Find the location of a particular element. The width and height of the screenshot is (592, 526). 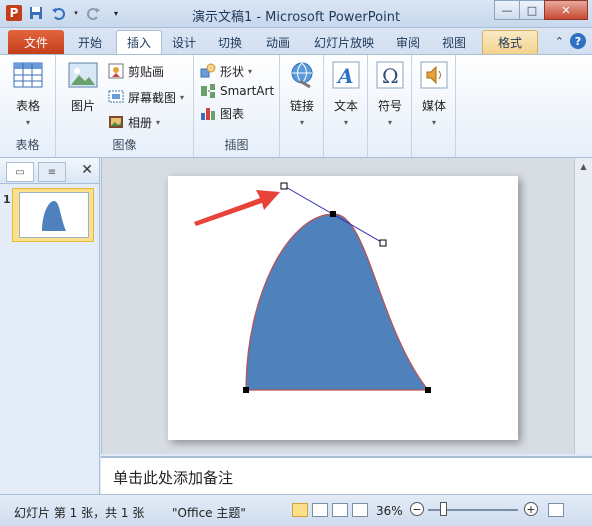

minimize-button: — is located at coordinates (507, 10).